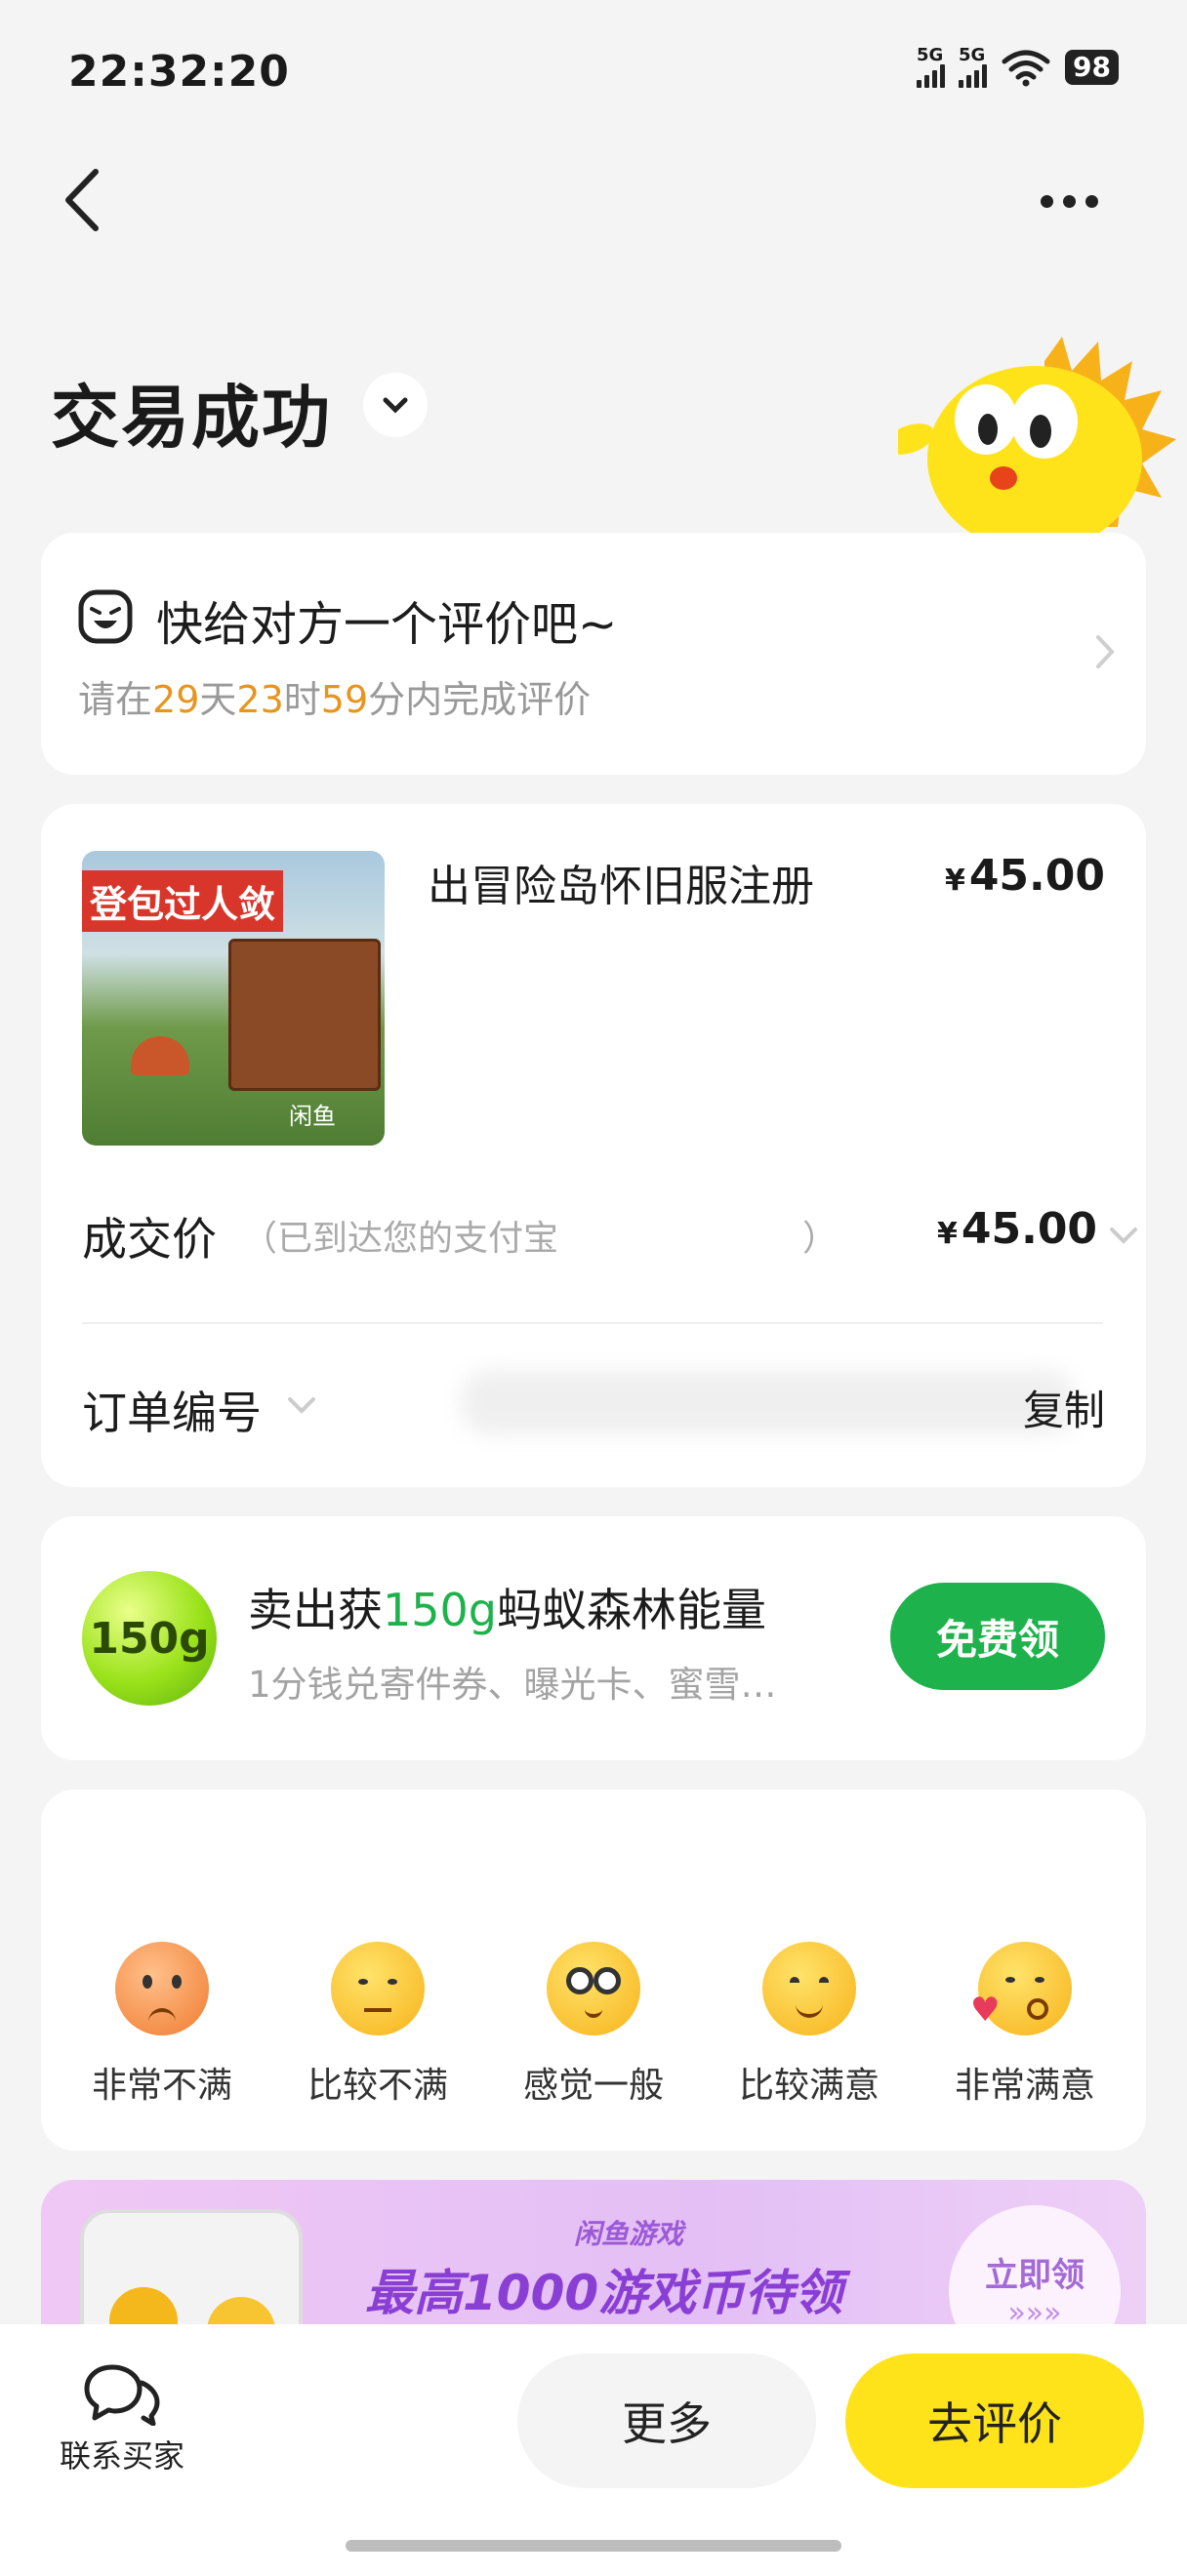 This screenshot has height=2576, width=1187. What do you see at coordinates (1024, 876) in the screenshot?
I see `product-price: ¥45.00` at bounding box center [1024, 876].